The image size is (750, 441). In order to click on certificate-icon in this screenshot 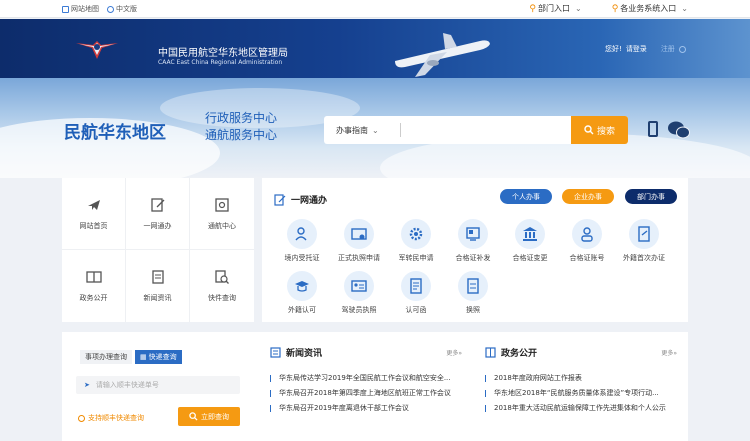, I will do `click(473, 234)`.